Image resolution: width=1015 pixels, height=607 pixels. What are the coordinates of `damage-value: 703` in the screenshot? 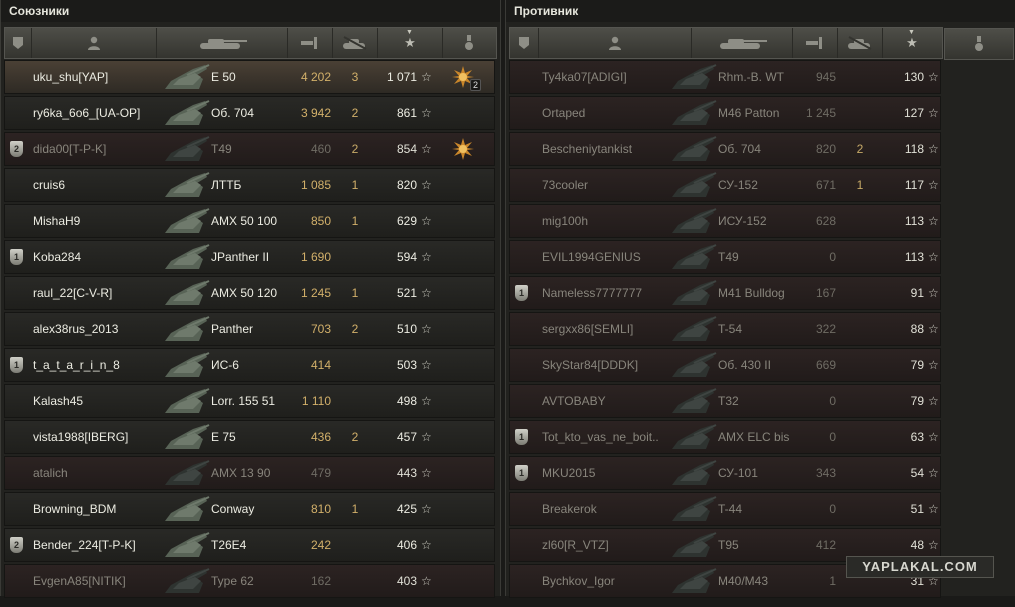 It's located at (320, 329).